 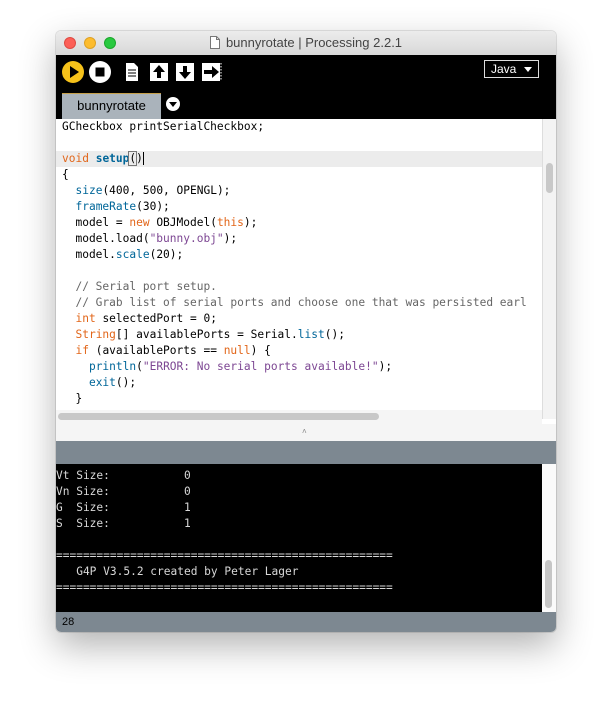 I want to click on tab-label: bunnyrotate, so click(x=111, y=105).